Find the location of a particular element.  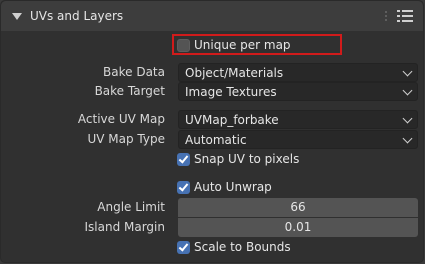

collapse-triangle-icon is located at coordinates (17, 16).